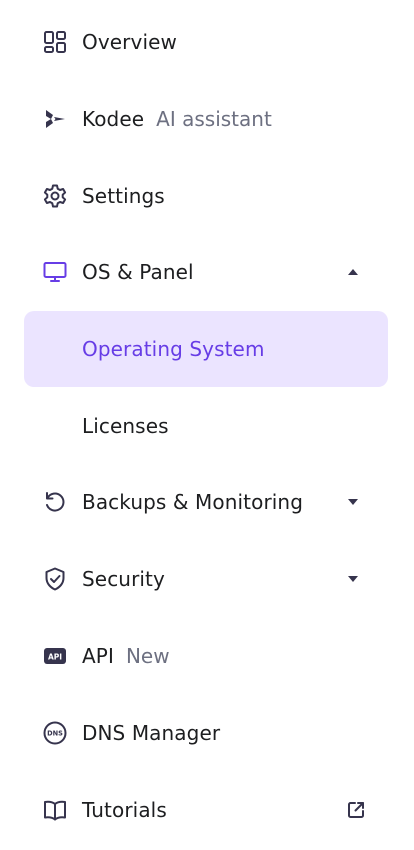  Describe the element at coordinates (147, 656) in the screenshot. I see `new-tag: New` at that location.